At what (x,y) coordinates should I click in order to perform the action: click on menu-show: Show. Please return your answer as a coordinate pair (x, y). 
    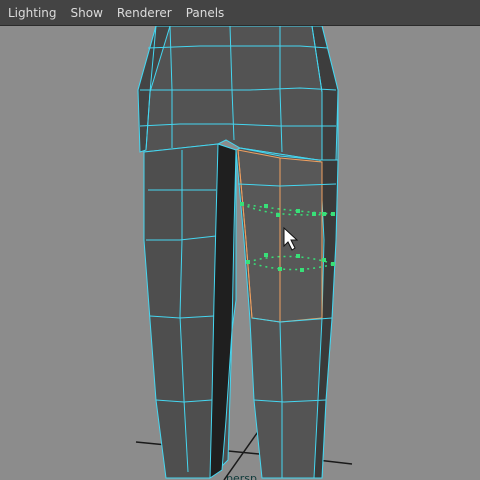
    Looking at the image, I should click on (86, 13).